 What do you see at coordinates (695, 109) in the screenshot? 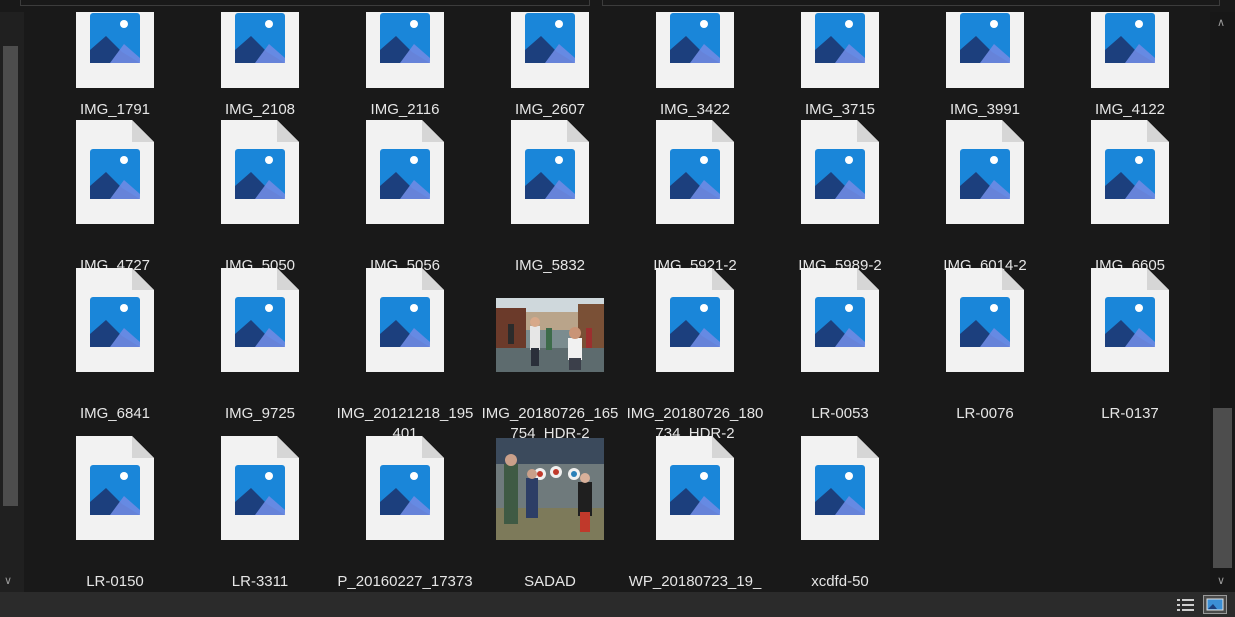
I see `file-name-label: IMG_3422` at bounding box center [695, 109].